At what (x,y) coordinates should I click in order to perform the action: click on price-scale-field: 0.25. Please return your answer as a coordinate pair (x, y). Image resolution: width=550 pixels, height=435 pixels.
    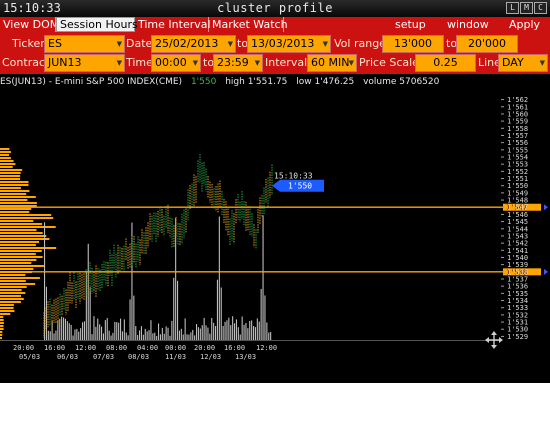
    Looking at the image, I should click on (445, 63).